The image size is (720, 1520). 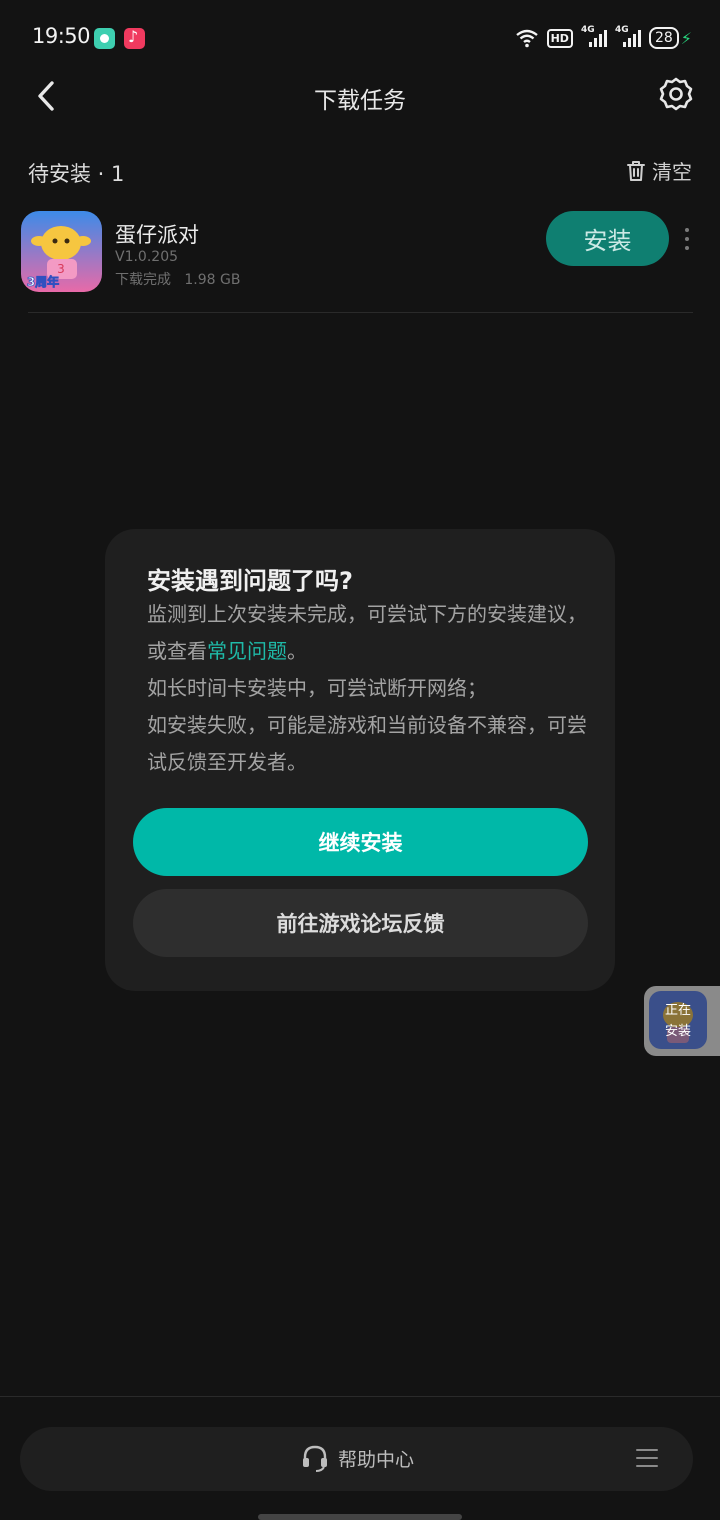 What do you see at coordinates (250, 581) in the screenshot?
I see `dialog-title: 安装遇到问题了吗?` at bounding box center [250, 581].